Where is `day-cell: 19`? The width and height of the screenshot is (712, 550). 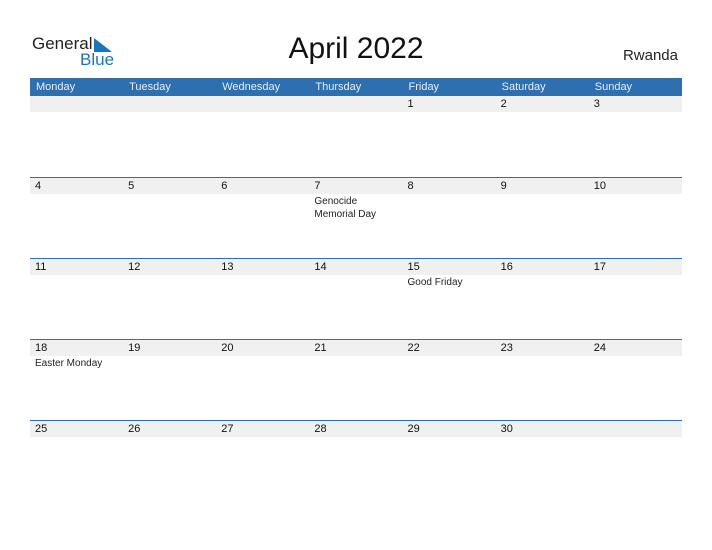
day-cell: 19 is located at coordinates (170, 380).